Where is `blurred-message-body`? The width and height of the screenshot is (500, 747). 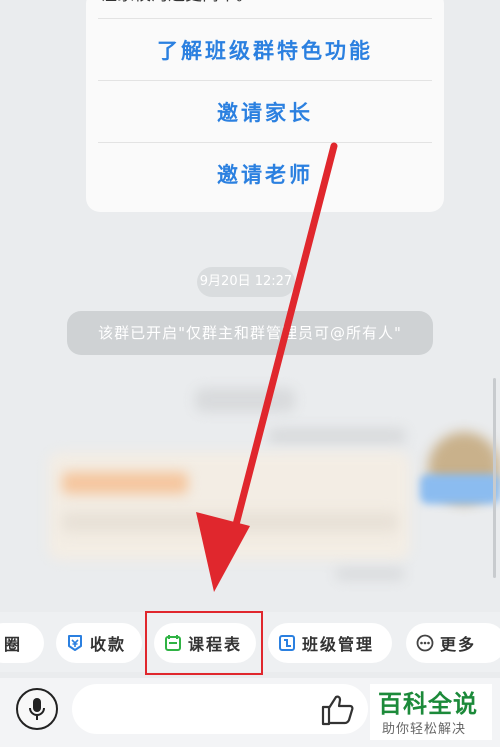 blurred-message-body is located at coordinates (230, 522).